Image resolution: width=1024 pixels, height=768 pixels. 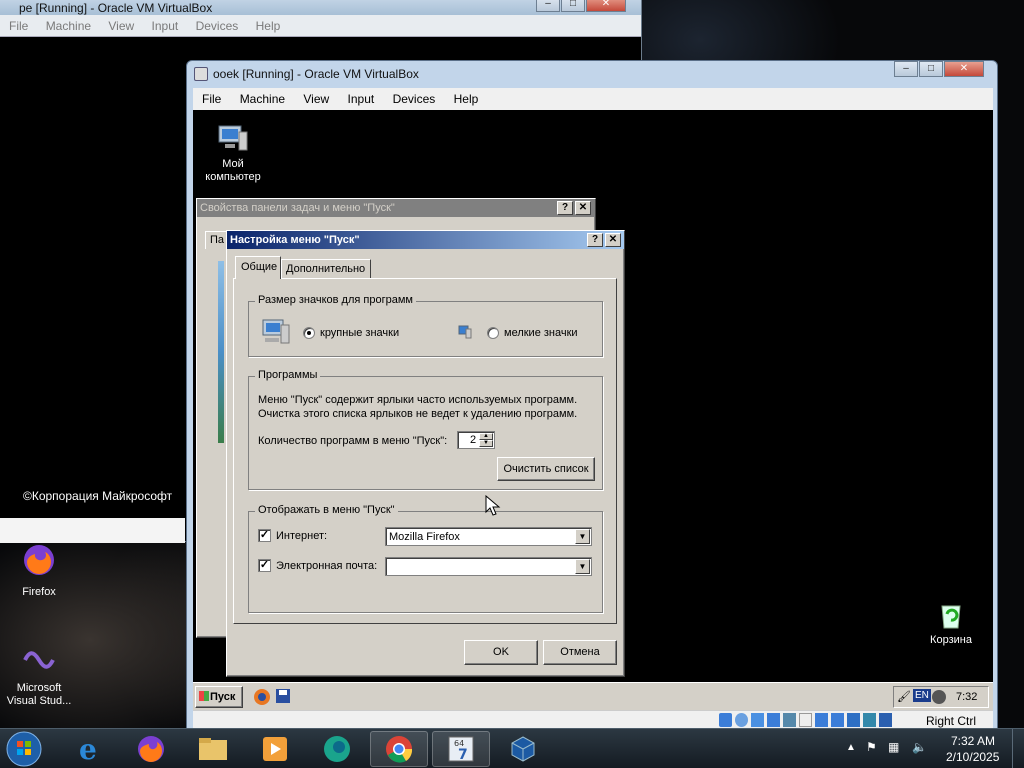 What do you see at coordinates (757, 720) in the screenshot?
I see `audio-icon` at bounding box center [757, 720].